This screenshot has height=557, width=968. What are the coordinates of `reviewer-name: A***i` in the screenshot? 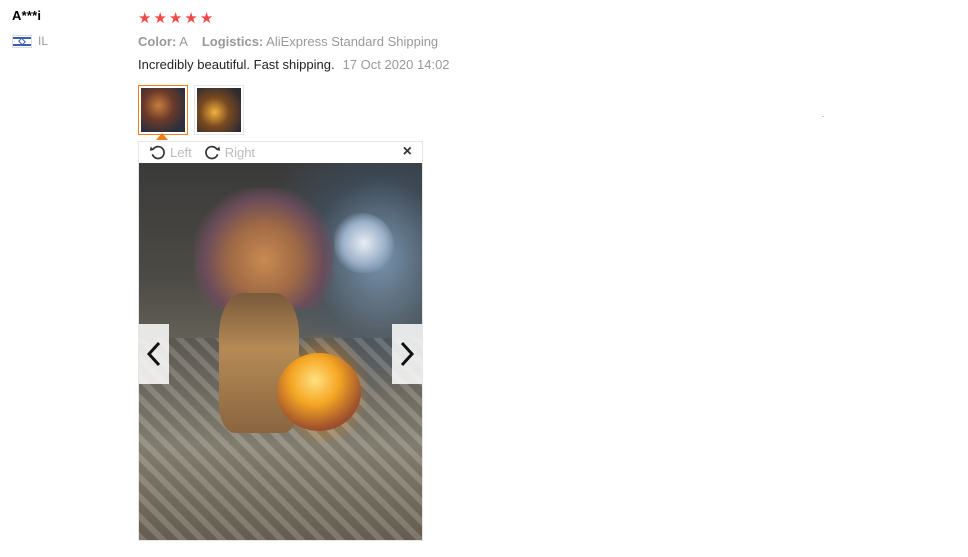 It's located at (27, 15).